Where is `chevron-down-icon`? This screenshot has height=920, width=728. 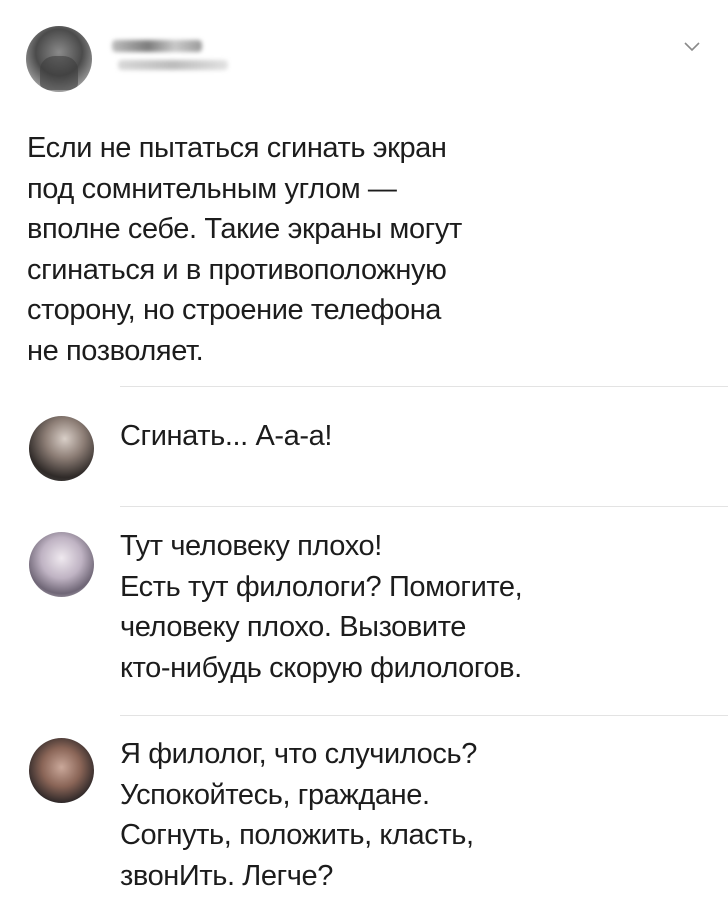 chevron-down-icon is located at coordinates (692, 46).